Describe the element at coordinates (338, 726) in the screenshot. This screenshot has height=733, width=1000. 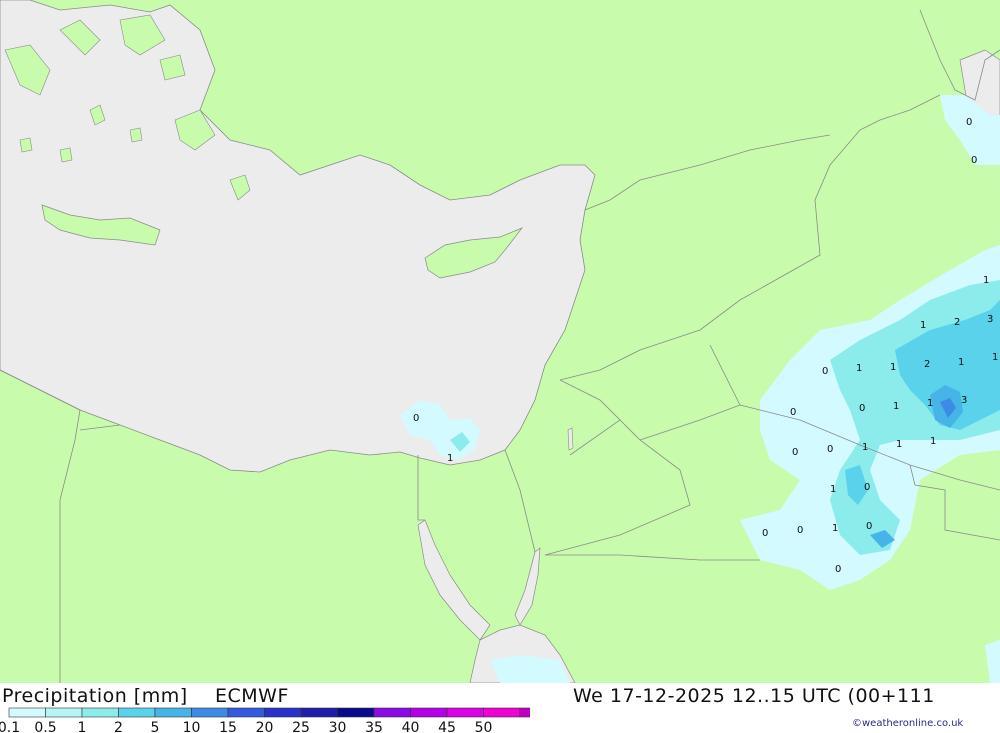
I see `legend-tick-label: 30` at that location.